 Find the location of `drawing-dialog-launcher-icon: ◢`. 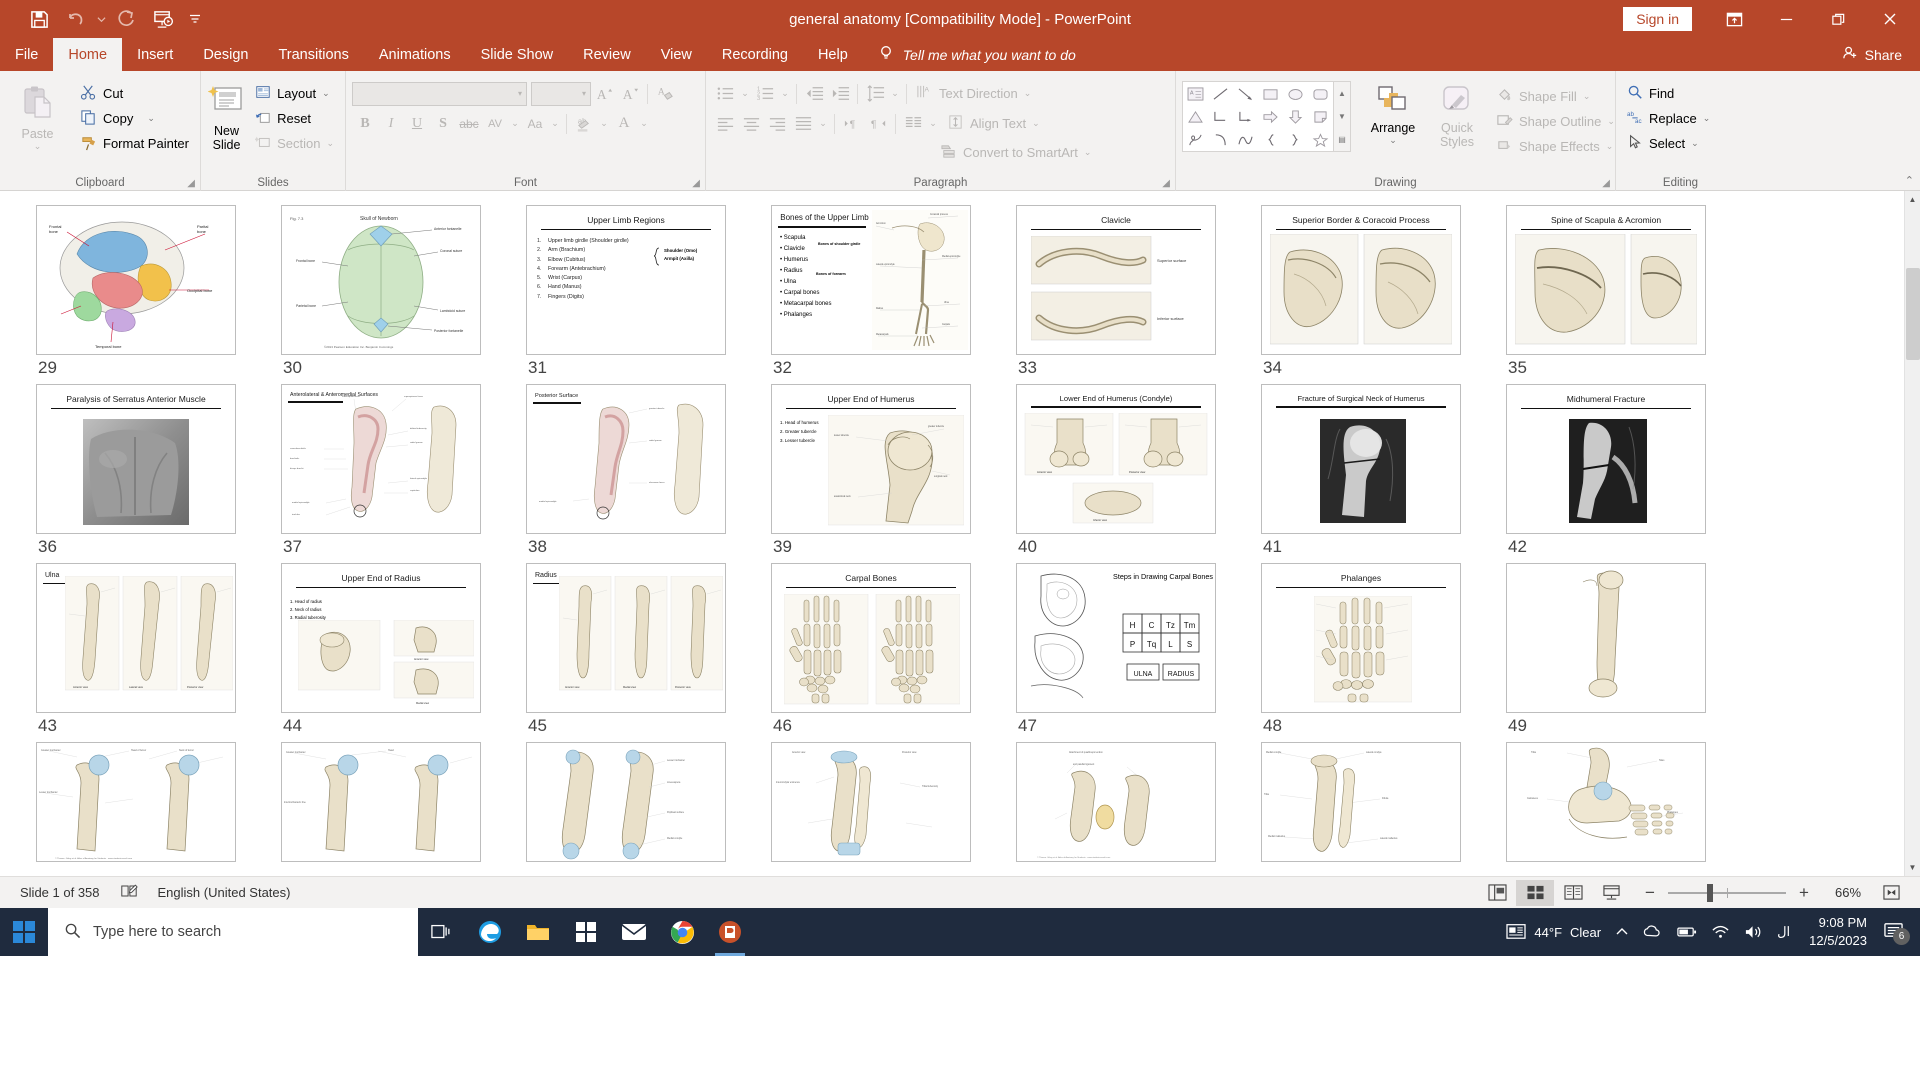

drawing-dialog-launcher-icon: ◢ is located at coordinates (1606, 183).